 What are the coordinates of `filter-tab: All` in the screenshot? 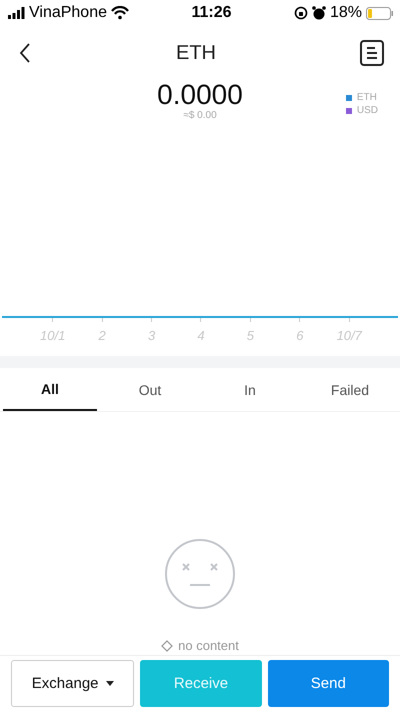 It's located at (50, 389).